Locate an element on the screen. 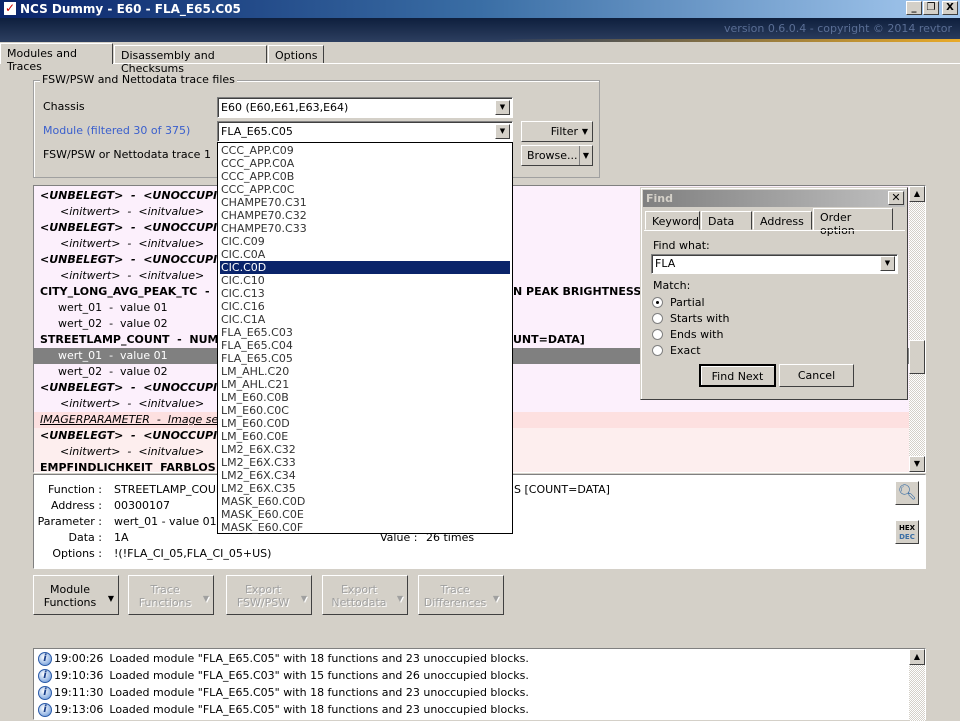  dropdown-item: FLA_E65.C03 is located at coordinates (365, 332).